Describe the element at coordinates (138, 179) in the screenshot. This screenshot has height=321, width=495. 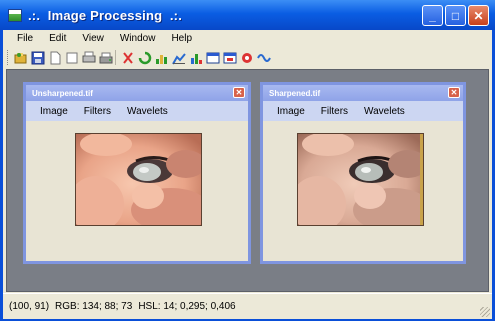
I see `image-unsharpened` at that location.